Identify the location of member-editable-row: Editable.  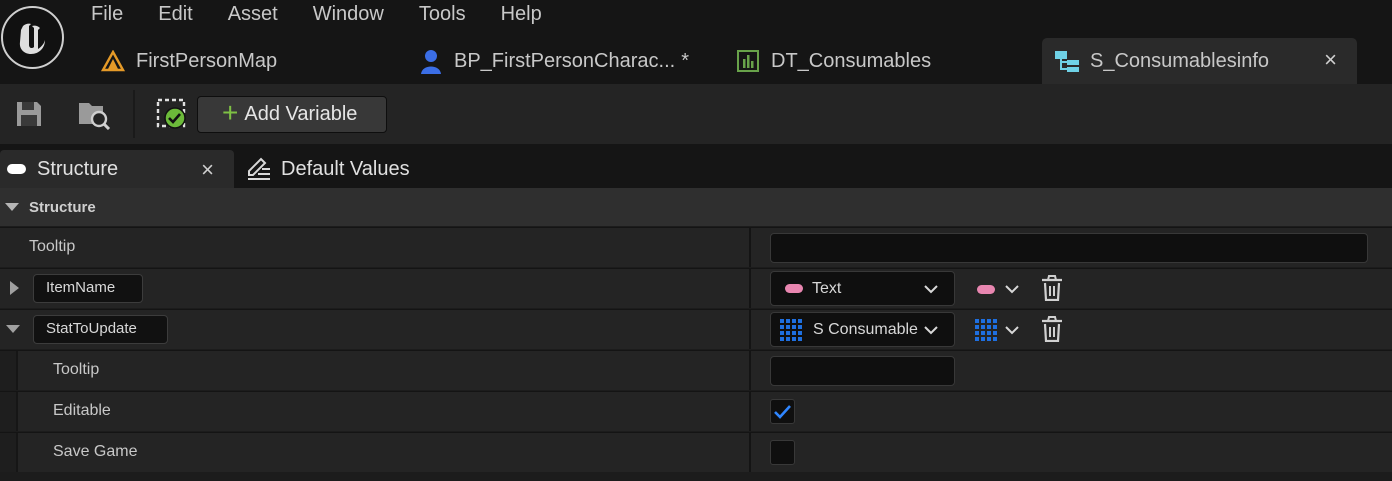
(696, 411).